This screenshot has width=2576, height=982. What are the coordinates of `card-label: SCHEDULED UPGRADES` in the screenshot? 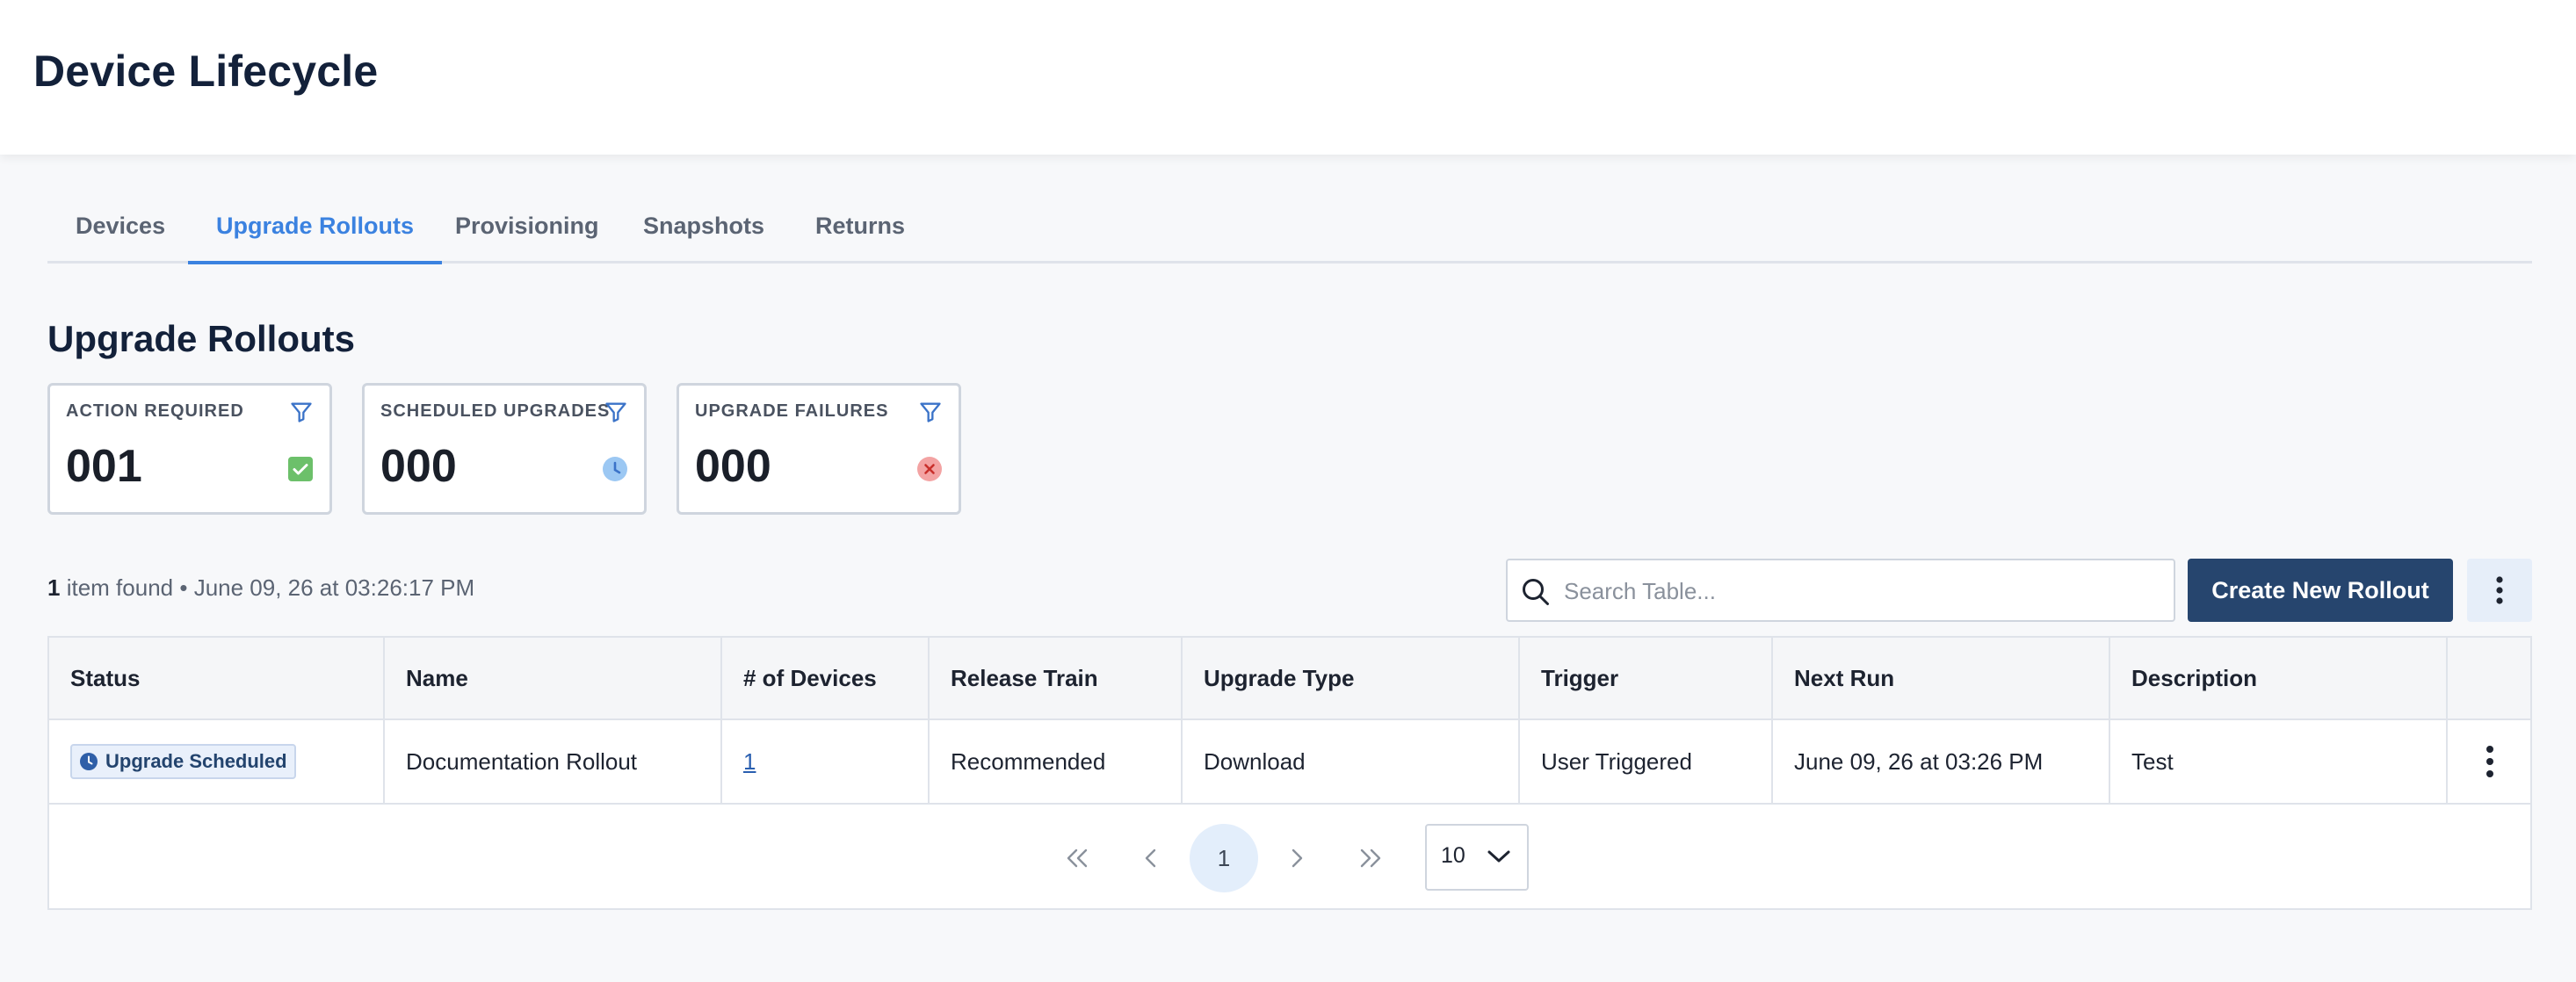 It's located at (495, 411).